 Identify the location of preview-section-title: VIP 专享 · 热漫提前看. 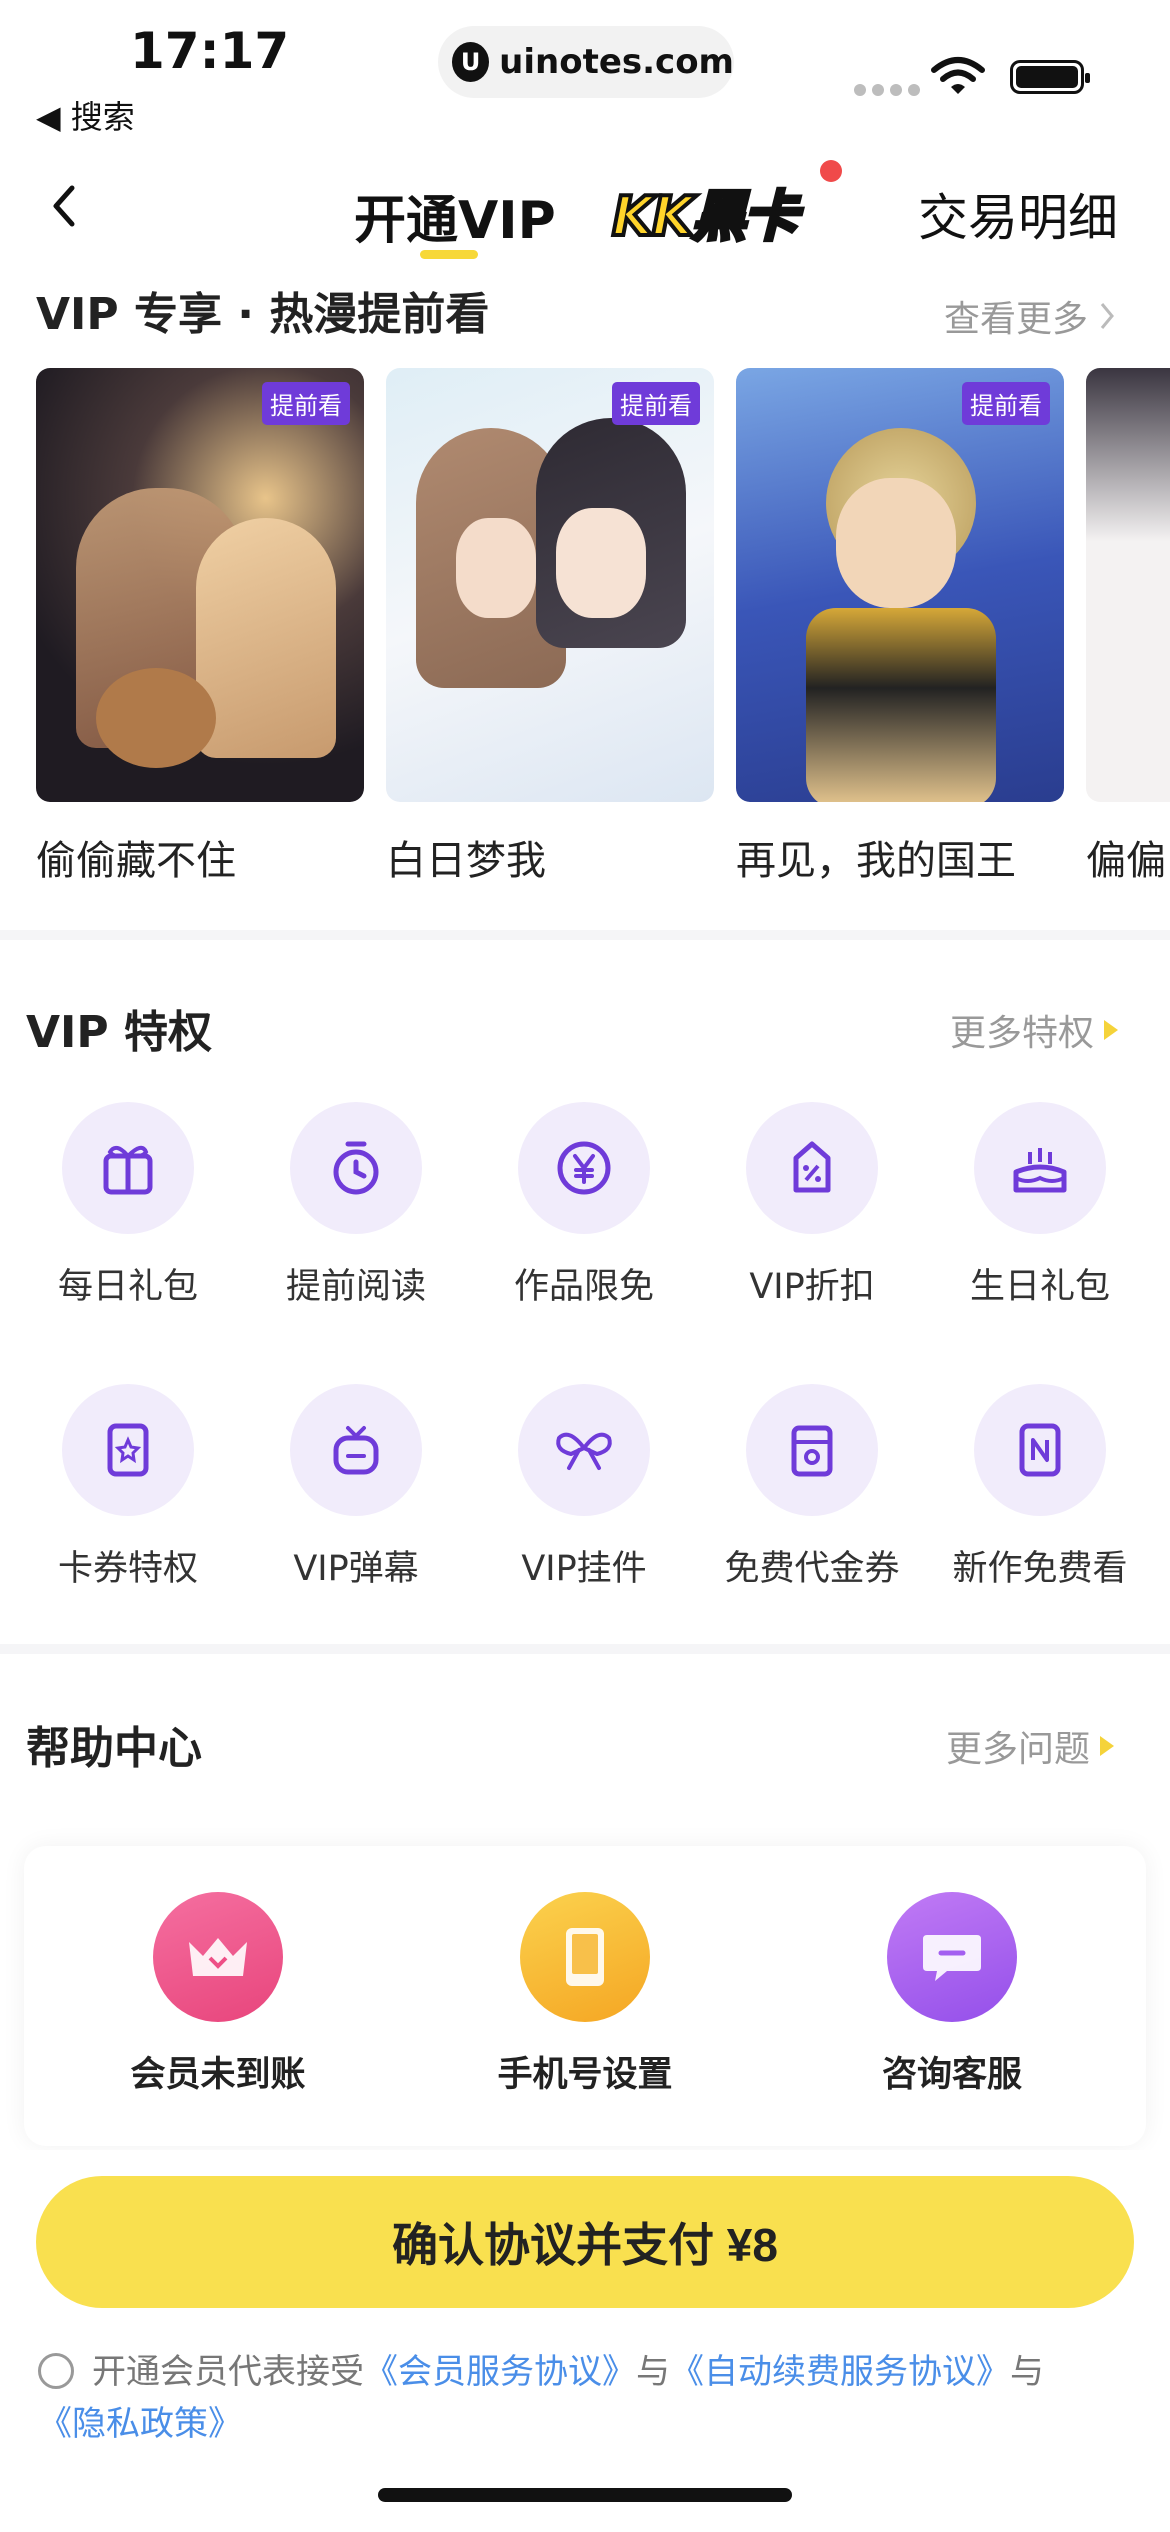
(263, 314).